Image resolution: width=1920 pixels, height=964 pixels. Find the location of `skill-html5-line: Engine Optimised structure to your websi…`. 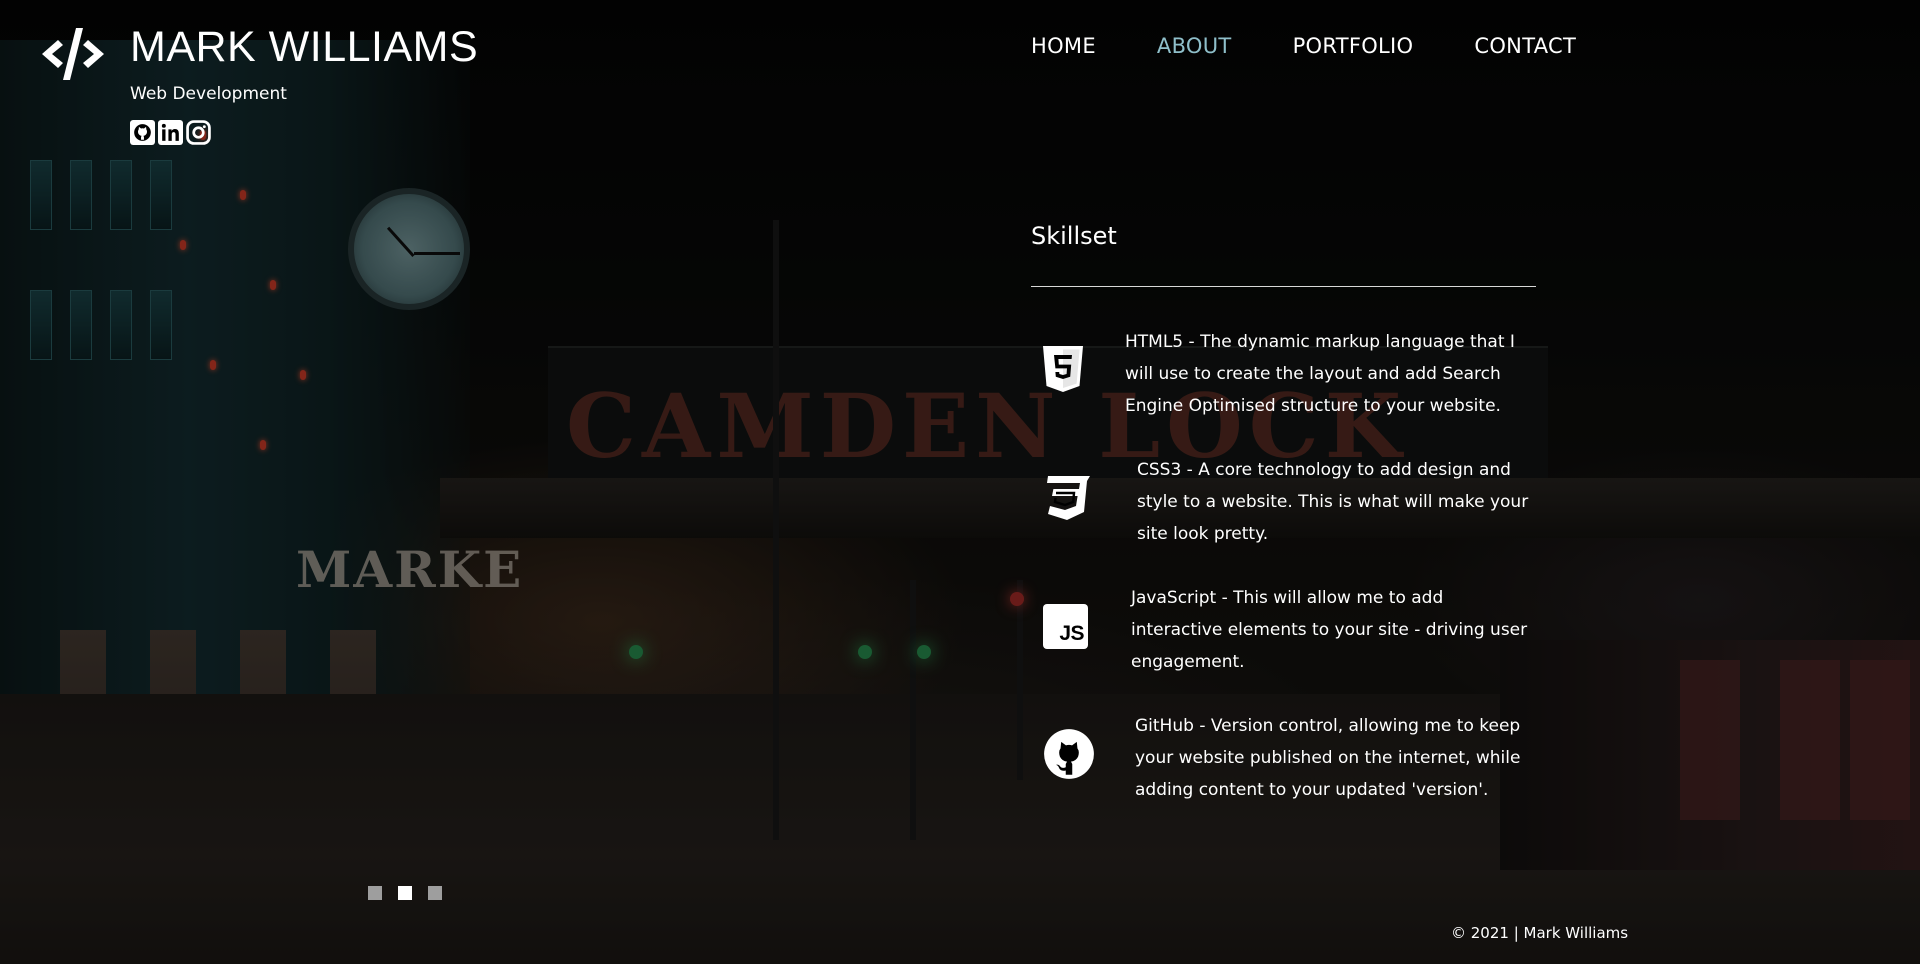

skill-html5-line: Engine Optimised structure to your websi… is located at coordinates (1313, 406).